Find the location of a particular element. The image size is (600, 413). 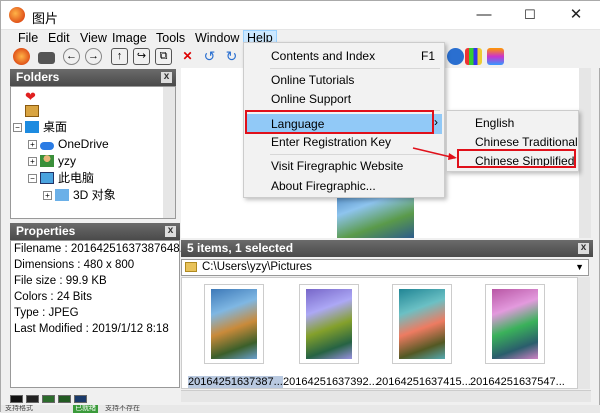

title-bar: 图片 — ☐ ✕ is located at coordinates (300, 15).